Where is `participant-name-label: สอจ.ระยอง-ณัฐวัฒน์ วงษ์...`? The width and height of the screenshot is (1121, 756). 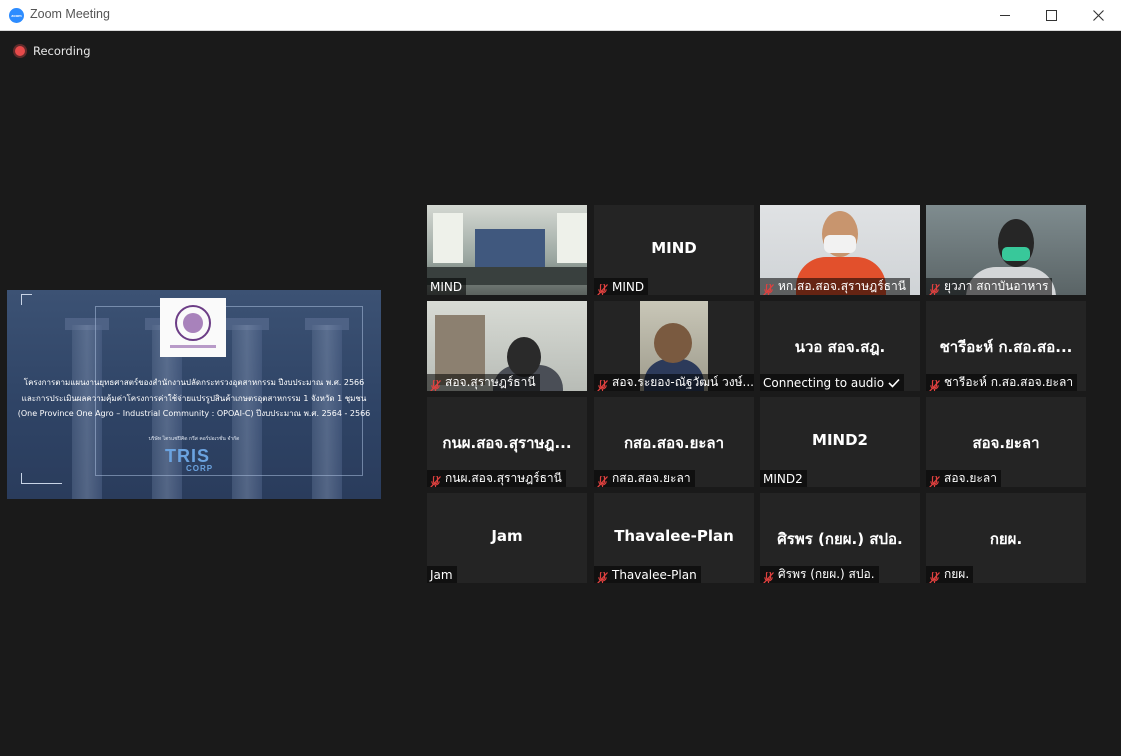
participant-name-label: สอจ.ระยอง-ณัฐวัฒน์ วงษ์... is located at coordinates (683, 382).